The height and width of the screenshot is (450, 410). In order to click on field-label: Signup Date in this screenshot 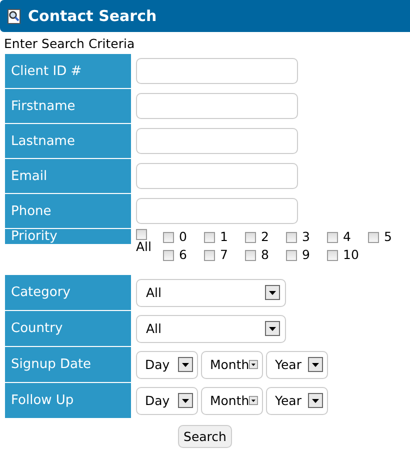, I will do `click(68, 364)`.